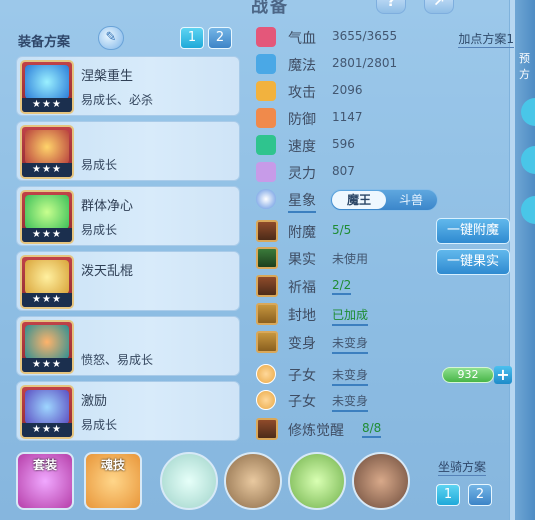 The image size is (535, 520). What do you see at coordinates (372, 429) in the screenshot?
I see `growth-value: 8/8` at bounding box center [372, 429].